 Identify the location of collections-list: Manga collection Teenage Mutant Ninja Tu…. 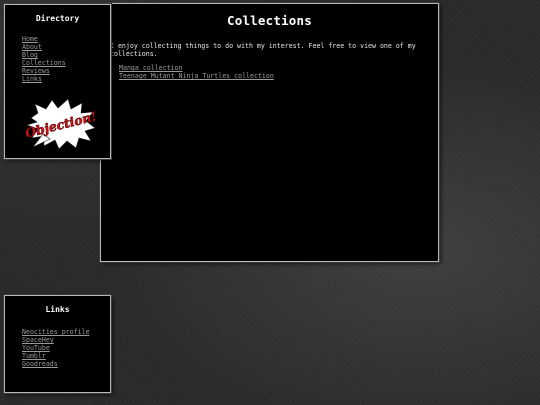
(269, 72).